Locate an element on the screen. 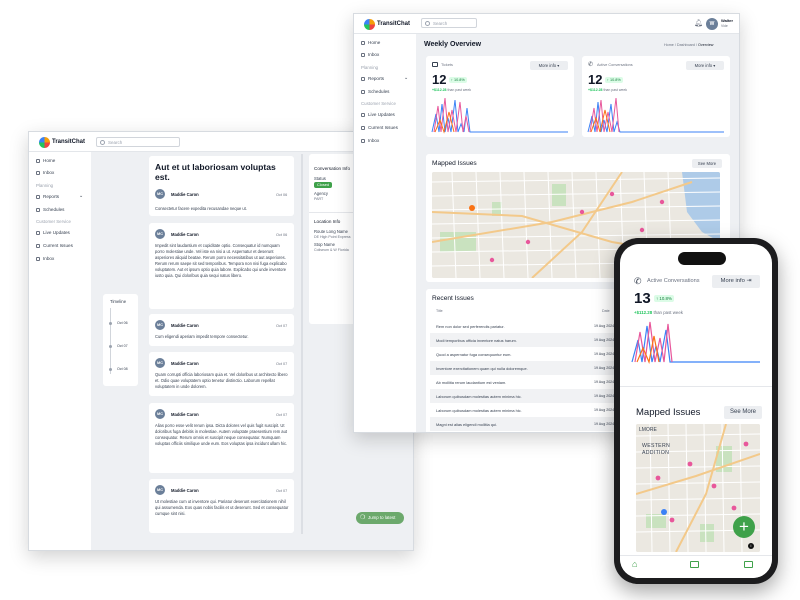 Image resolution: width=800 pixels, height=600 pixels. conversations-delta: +$112.28 than past week is located at coordinates (608, 90).